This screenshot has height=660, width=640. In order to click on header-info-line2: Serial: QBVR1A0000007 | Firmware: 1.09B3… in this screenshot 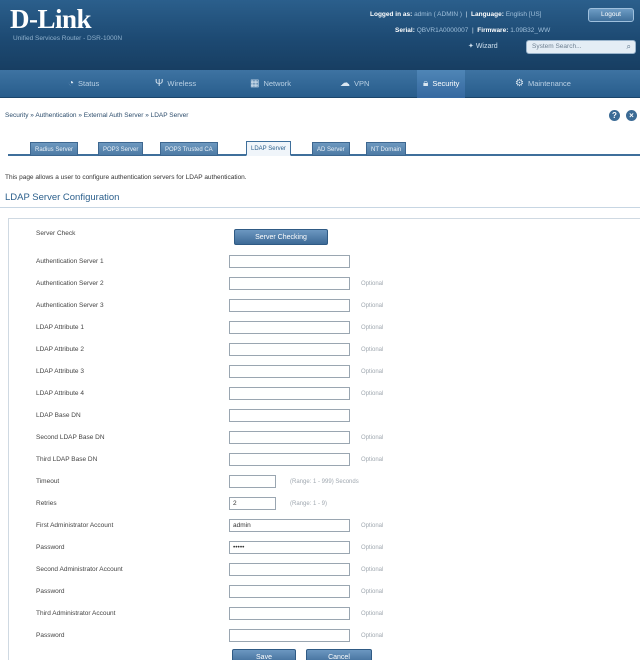, I will do `click(473, 30)`.